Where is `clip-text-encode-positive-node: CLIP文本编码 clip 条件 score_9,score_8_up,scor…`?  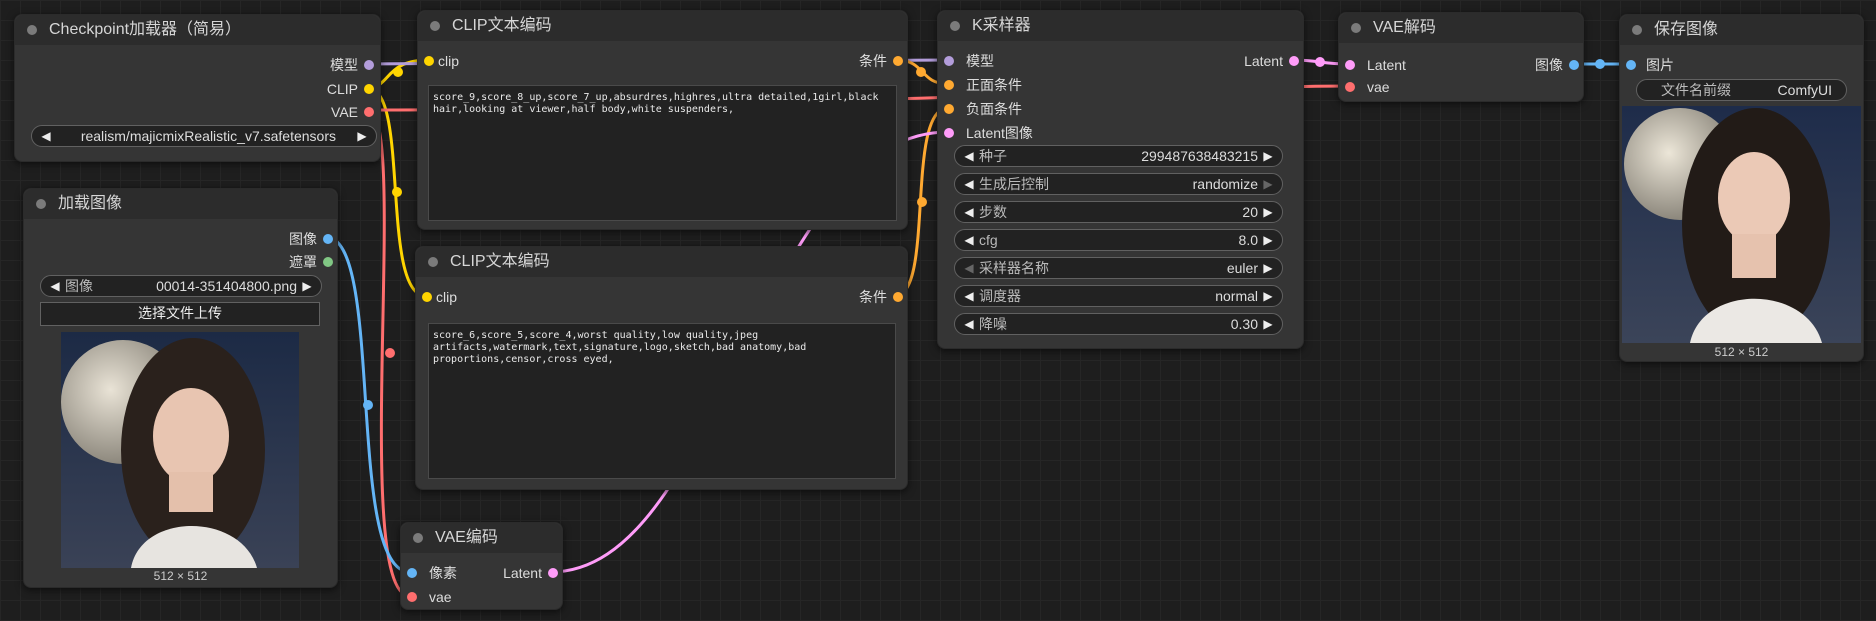 clip-text-encode-positive-node: CLIP文本编码 clip 条件 score_9,score_8_up,scor… is located at coordinates (662, 120).